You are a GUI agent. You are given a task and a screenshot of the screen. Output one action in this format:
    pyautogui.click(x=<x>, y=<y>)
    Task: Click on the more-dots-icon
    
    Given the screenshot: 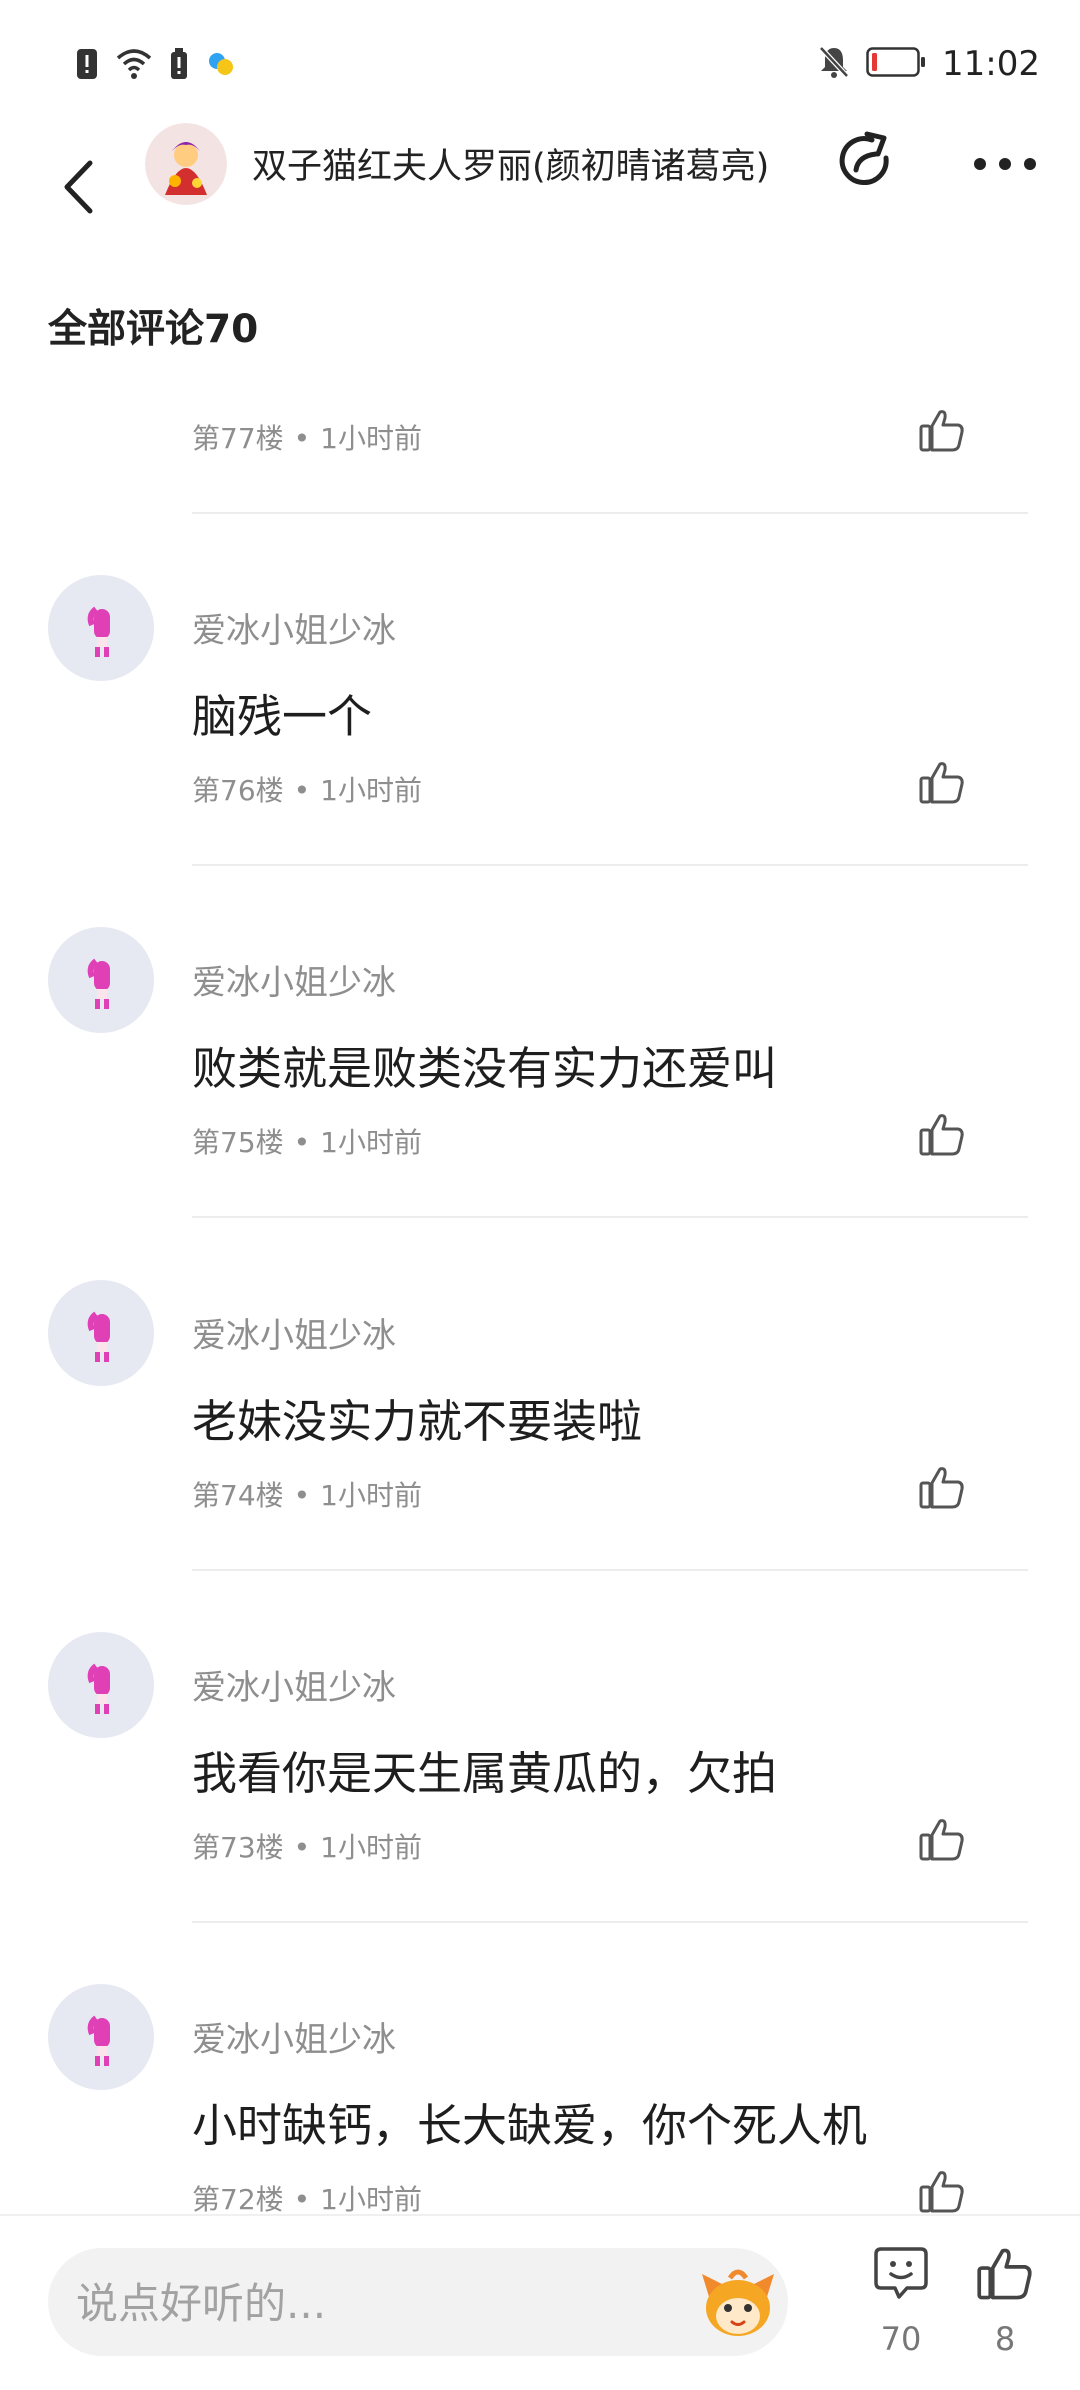 What is the action you would take?
    pyautogui.click(x=1005, y=165)
    